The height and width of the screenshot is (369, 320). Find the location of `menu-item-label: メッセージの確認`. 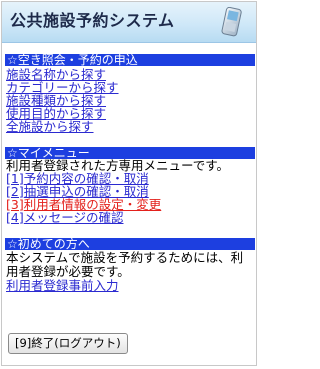

menu-item-label: メッセージの確認 is located at coordinates (73, 217).